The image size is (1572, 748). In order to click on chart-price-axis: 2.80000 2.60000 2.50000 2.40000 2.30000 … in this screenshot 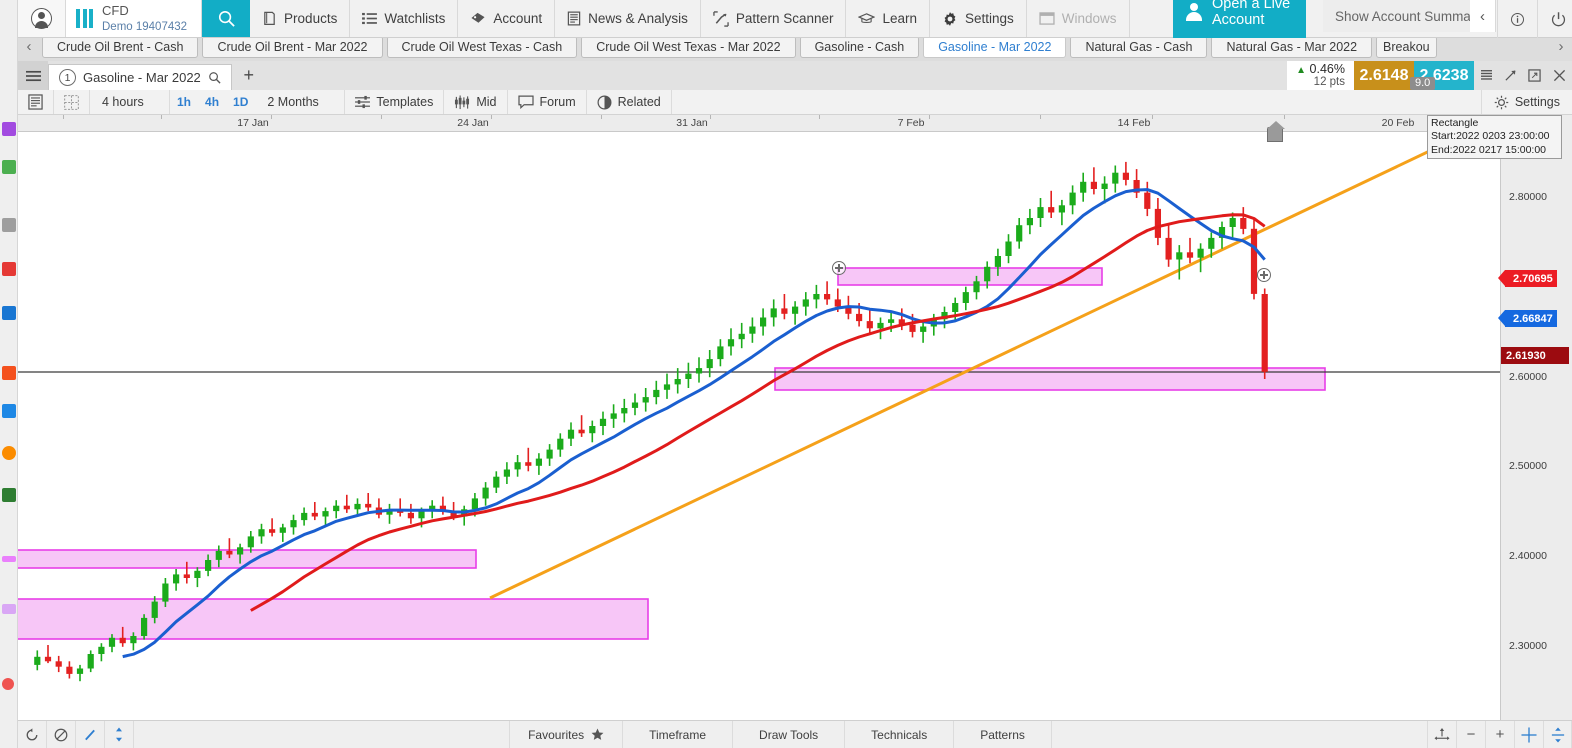, I will do `click(1535, 417)`.